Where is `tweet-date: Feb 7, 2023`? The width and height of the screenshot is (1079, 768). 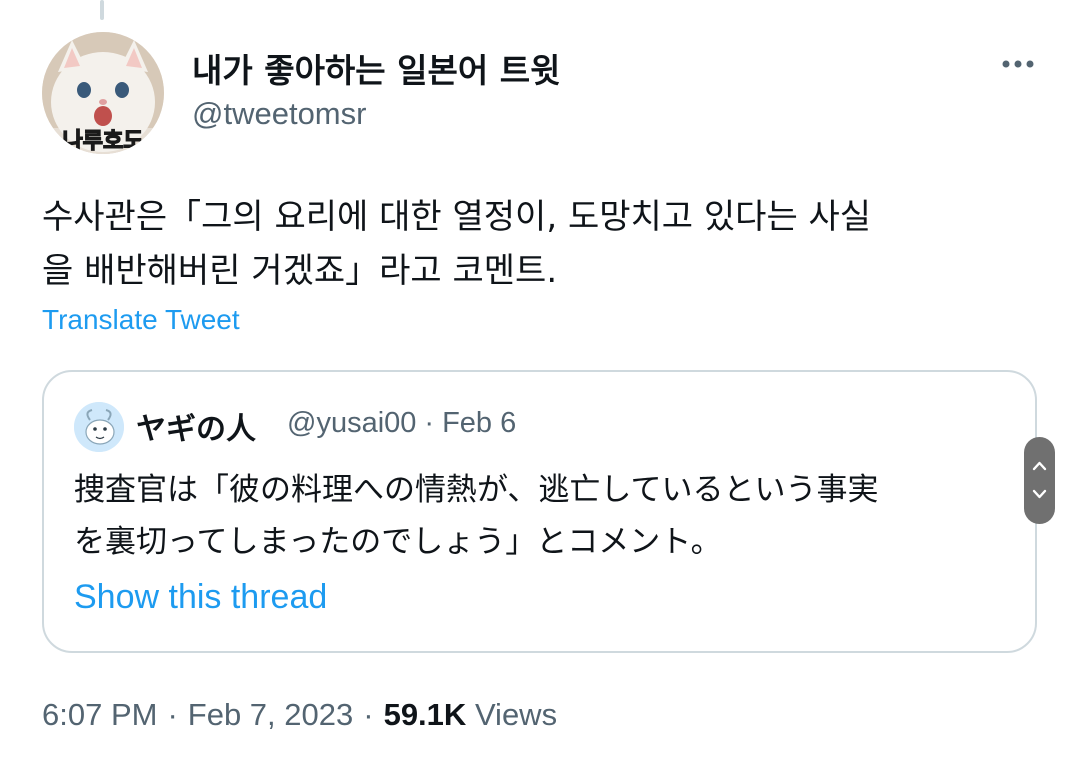
tweet-date: Feb 7, 2023 is located at coordinates (270, 714).